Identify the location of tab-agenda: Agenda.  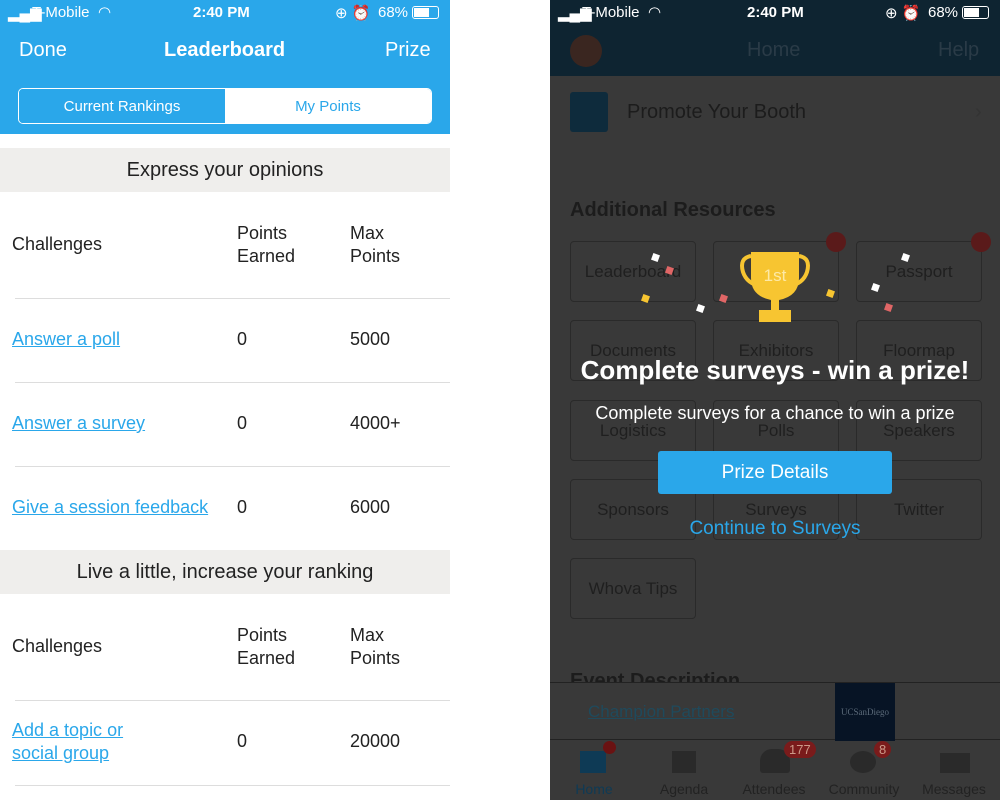
(684, 789).